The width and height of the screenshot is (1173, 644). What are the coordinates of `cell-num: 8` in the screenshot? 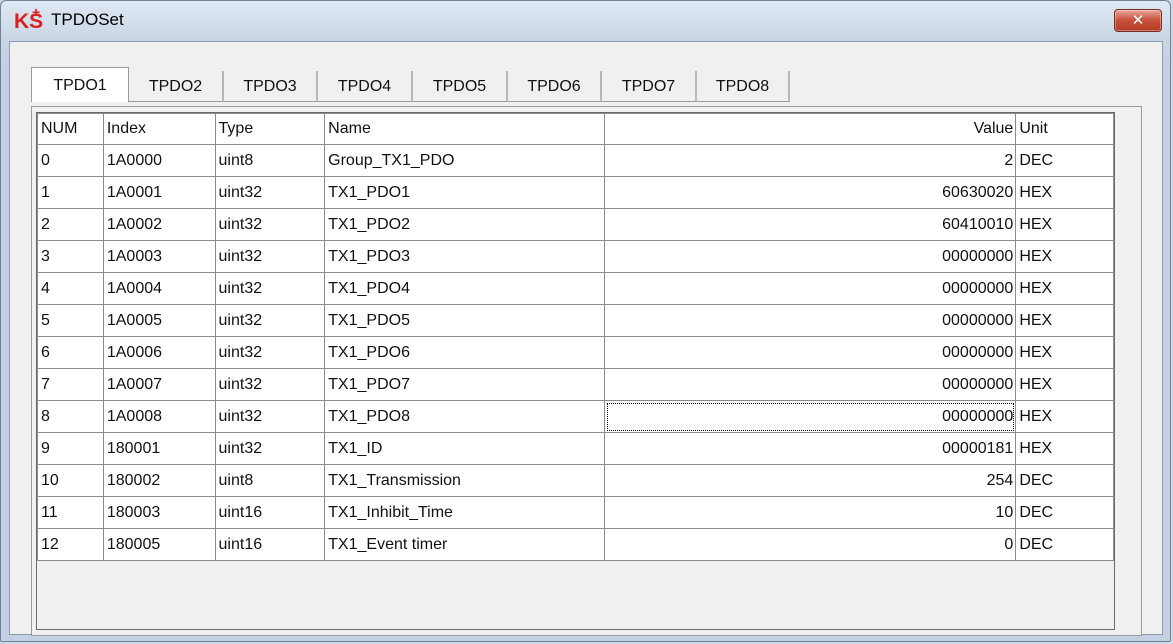 It's located at (70, 416).